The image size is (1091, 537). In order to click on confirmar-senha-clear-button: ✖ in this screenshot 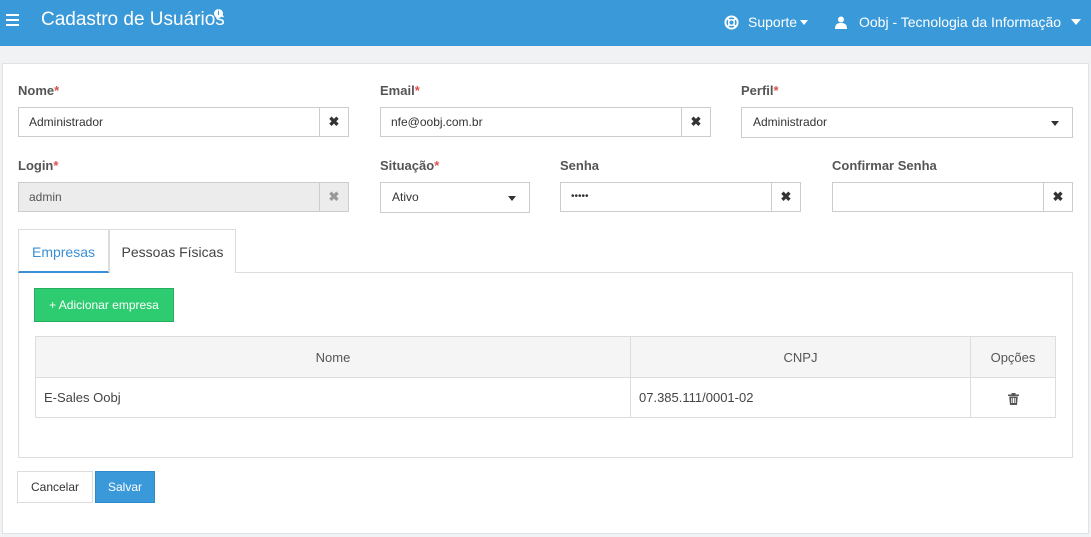, I will do `click(1058, 197)`.